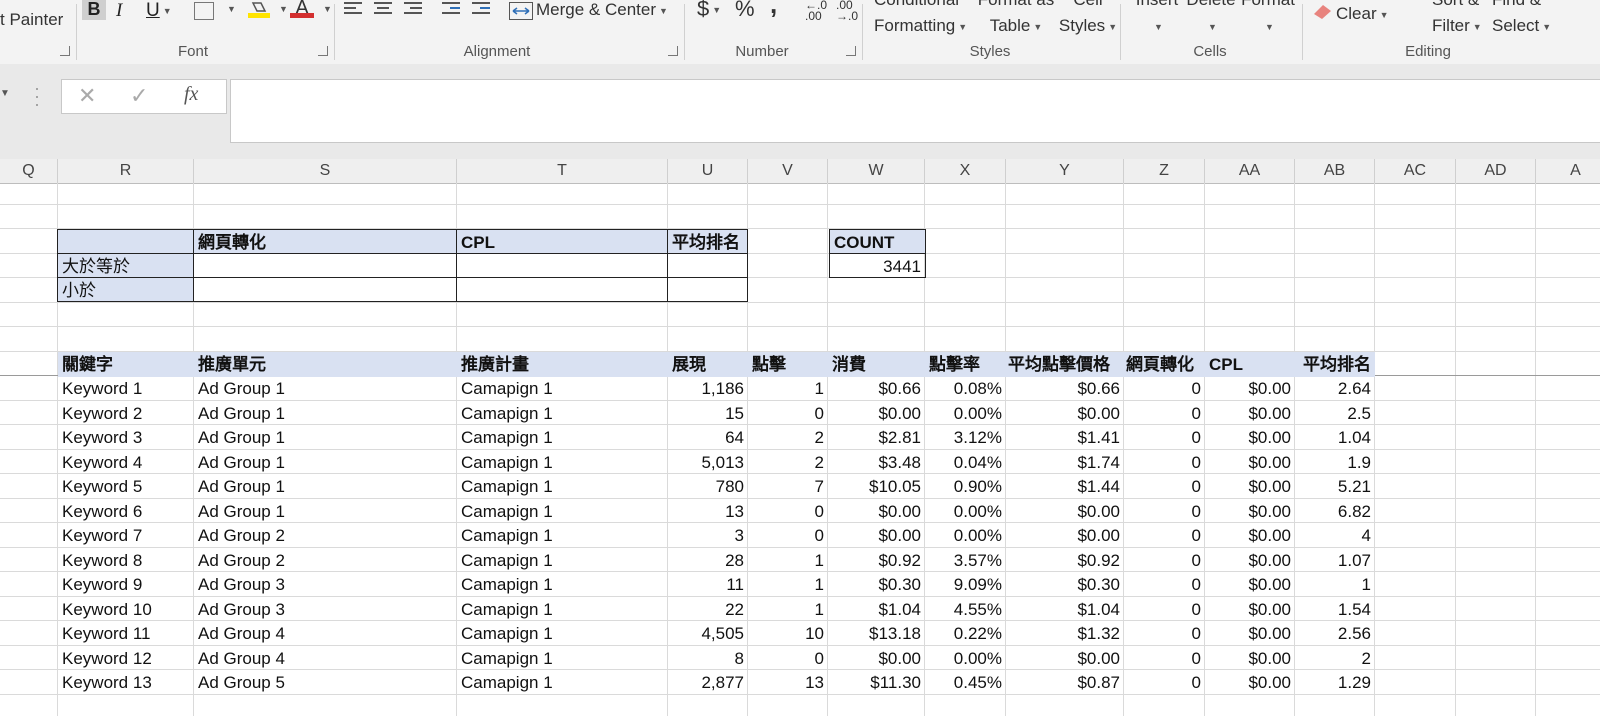 This screenshot has width=1600, height=716. Describe the element at coordinates (915, 111) in the screenshot. I see `formula-input` at that location.